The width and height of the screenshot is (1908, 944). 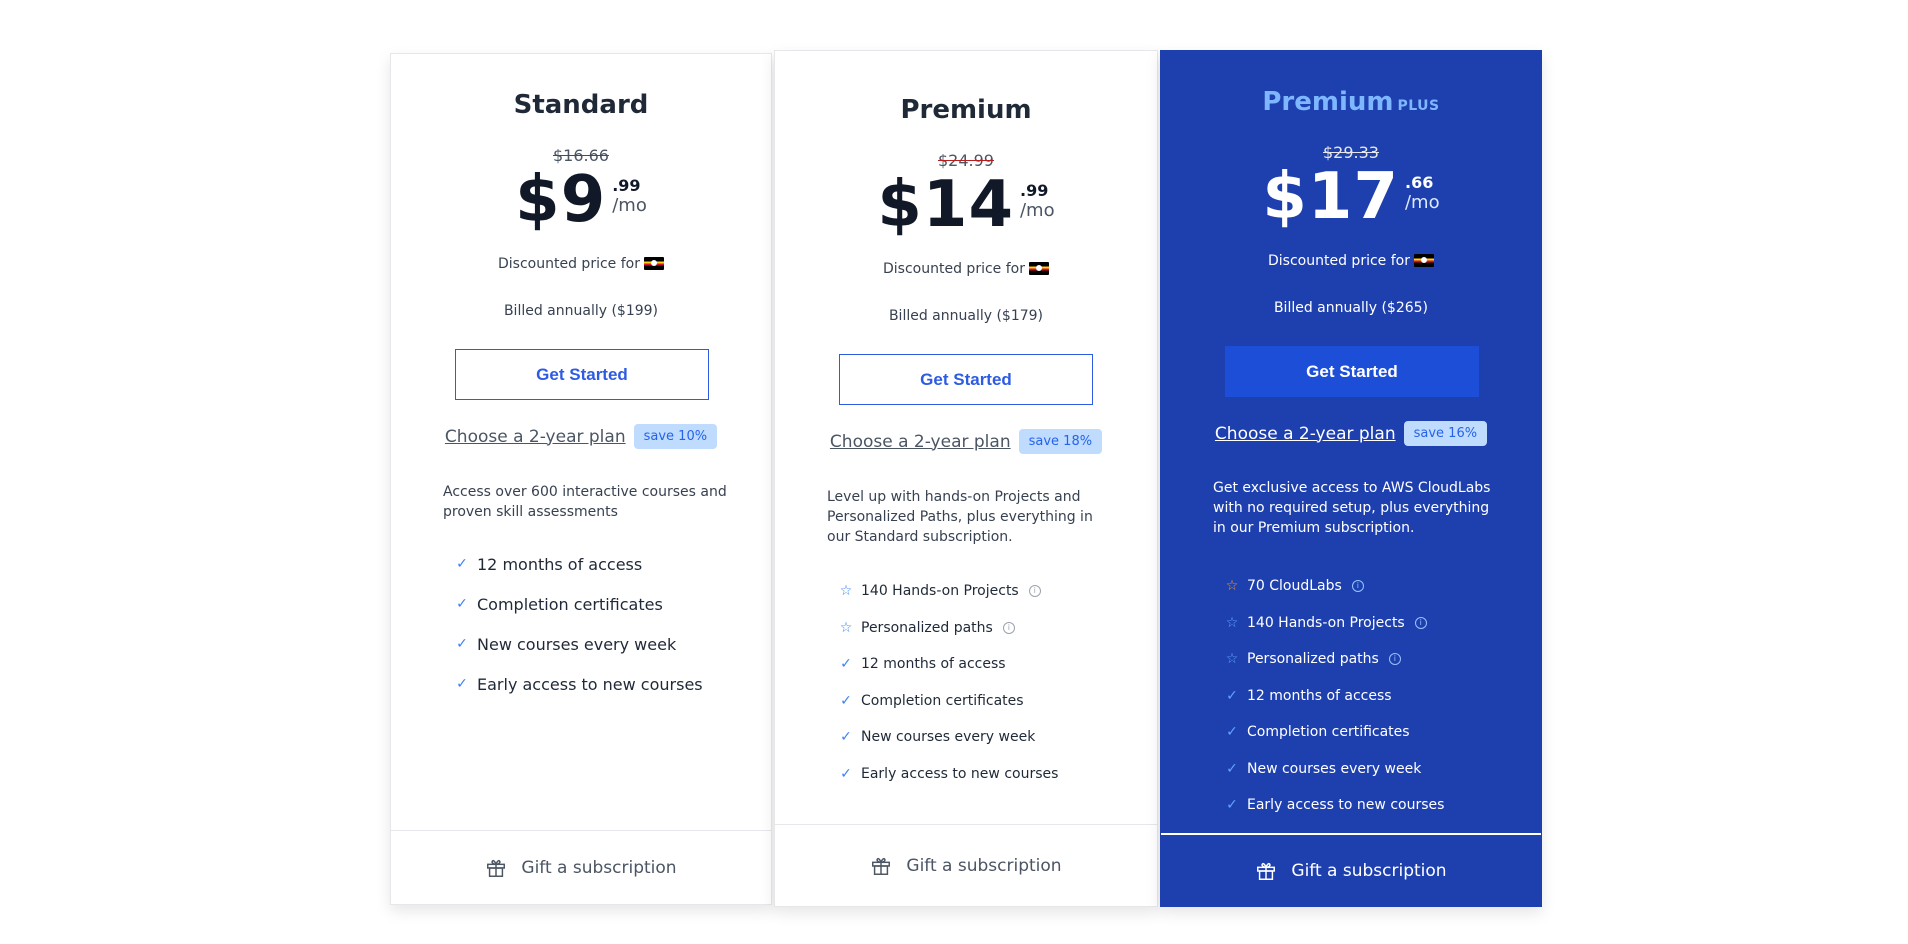 I want to click on save-badge: save 16%, so click(x=1445, y=433).